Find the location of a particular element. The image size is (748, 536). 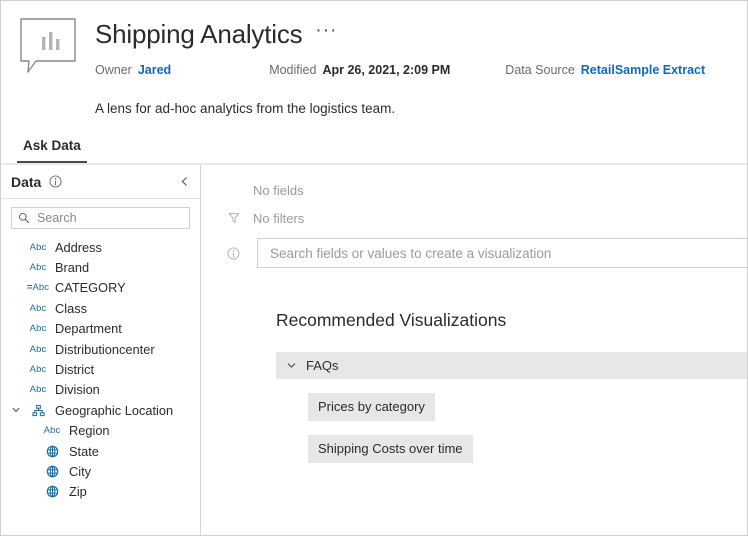

collapse-panel-button is located at coordinates (184, 181).